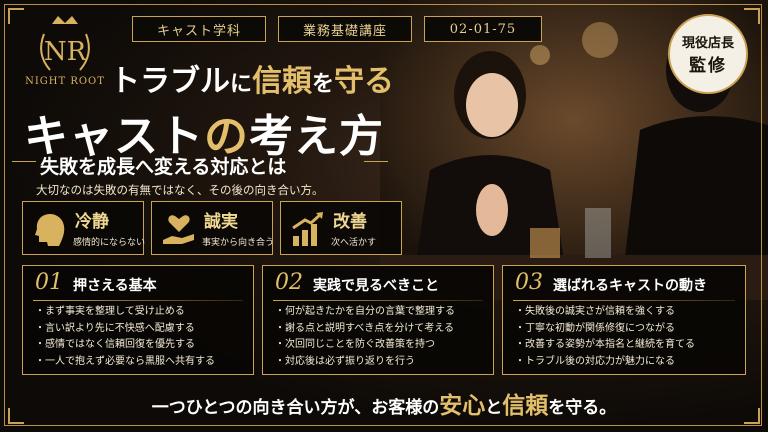  What do you see at coordinates (354, 243) in the screenshot?
I see `keyword-sub: 次へ活かす` at bounding box center [354, 243].